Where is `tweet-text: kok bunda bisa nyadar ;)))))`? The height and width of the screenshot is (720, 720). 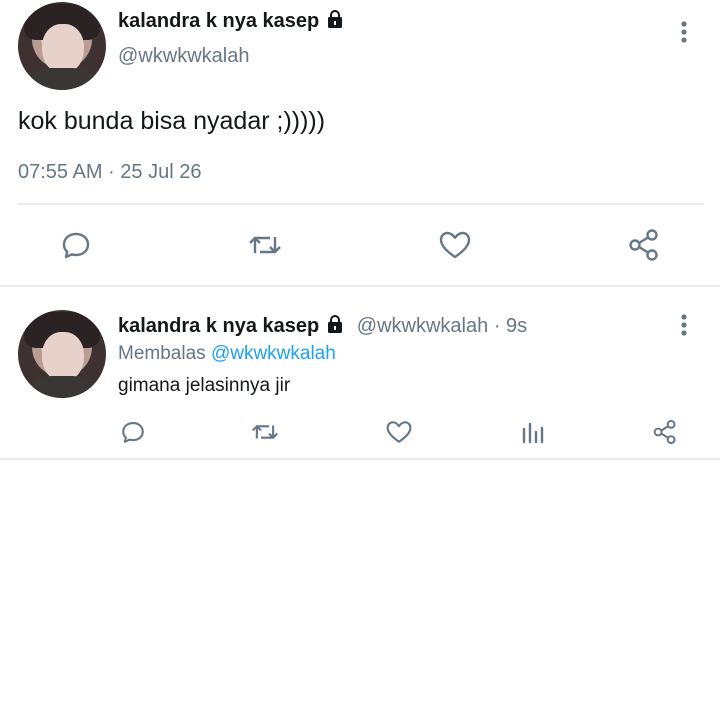
tweet-text: kok bunda bisa nyadar ;))))) is located at coordinates (172, 121).